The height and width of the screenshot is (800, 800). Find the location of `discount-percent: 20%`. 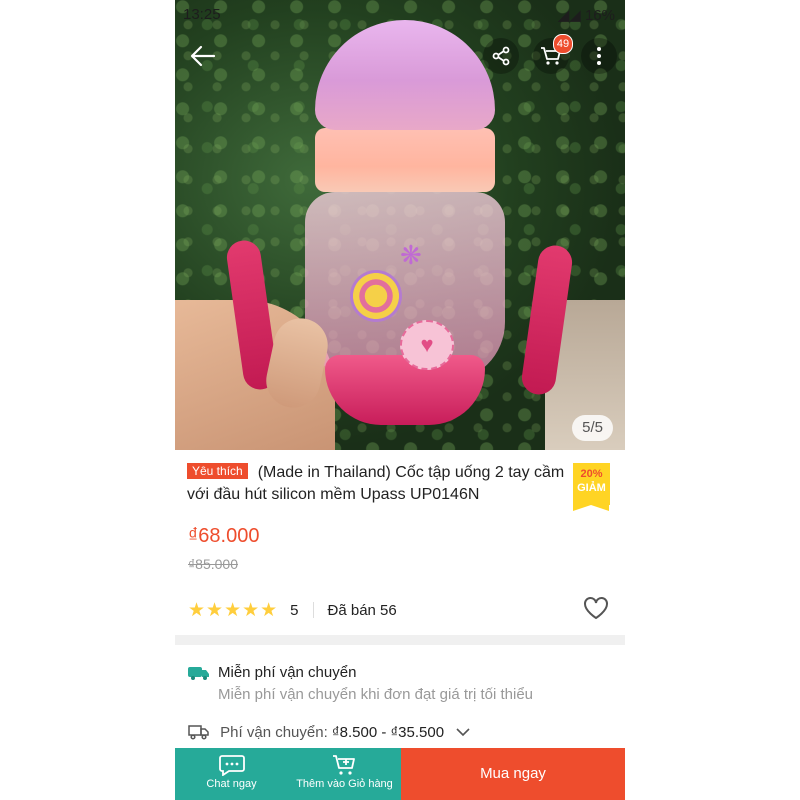

discount-percent: 20% is located at coordinates (591, 474).